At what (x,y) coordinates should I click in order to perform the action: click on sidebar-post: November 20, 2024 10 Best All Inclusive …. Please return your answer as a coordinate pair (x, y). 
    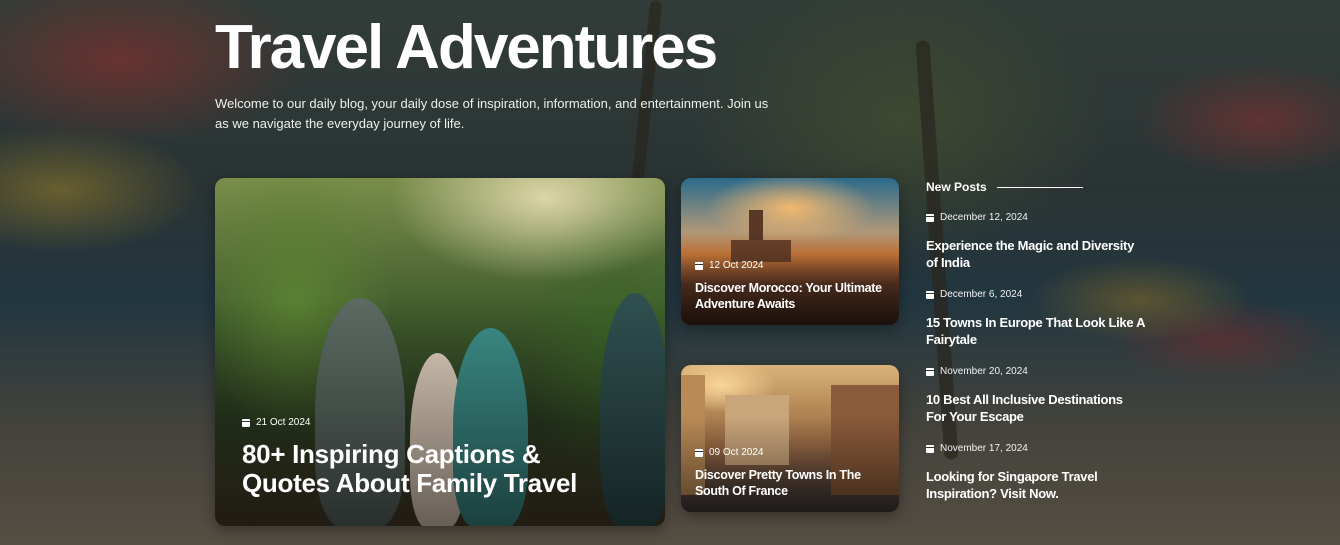
    Looking at the image, I should click on (1036, 395).